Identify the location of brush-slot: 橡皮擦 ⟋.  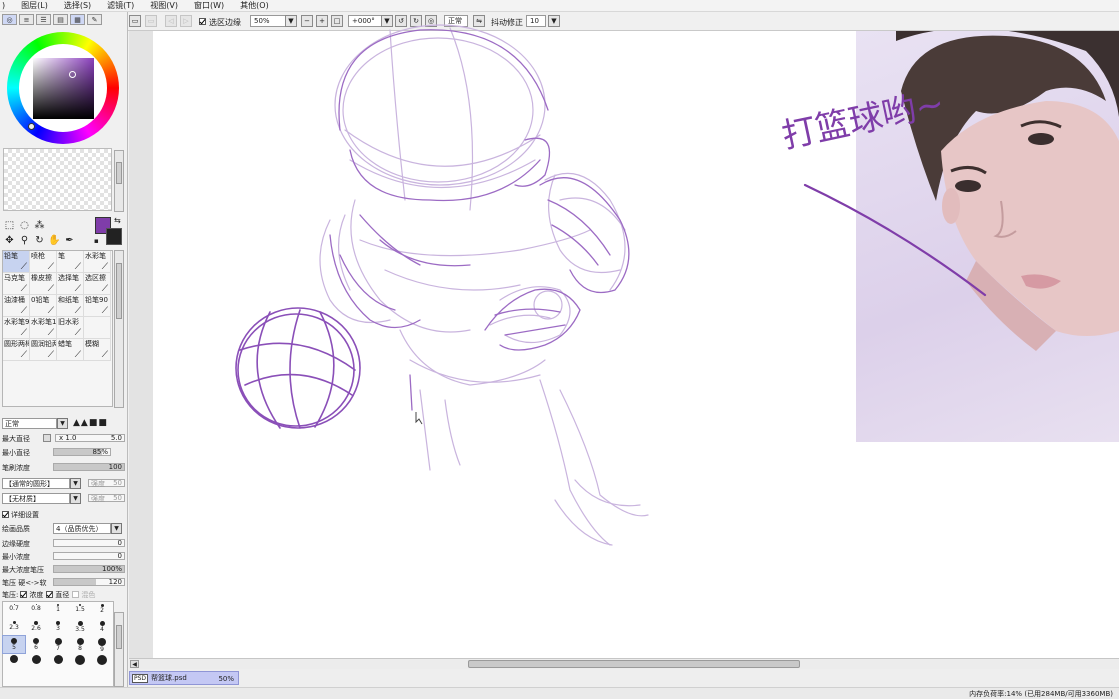
(43, 284).